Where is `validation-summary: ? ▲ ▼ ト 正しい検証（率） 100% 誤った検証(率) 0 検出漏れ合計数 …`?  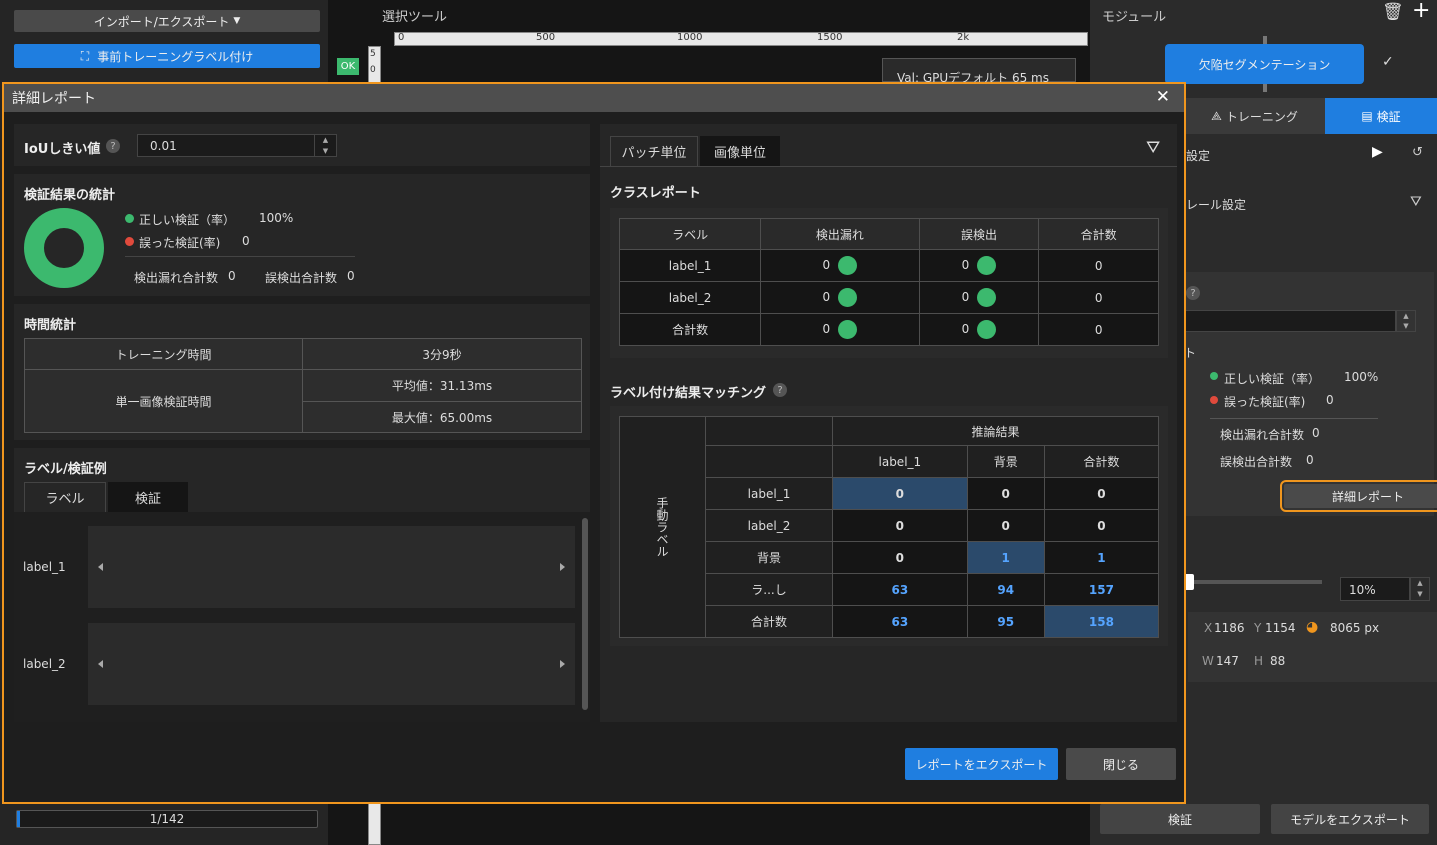
validation-summary: ? ▲ ▼ ト 正しい検証（率） 100% 誤った検証(率) 0 検出漏れ合計数 … is located at coordinates (1310, 394).